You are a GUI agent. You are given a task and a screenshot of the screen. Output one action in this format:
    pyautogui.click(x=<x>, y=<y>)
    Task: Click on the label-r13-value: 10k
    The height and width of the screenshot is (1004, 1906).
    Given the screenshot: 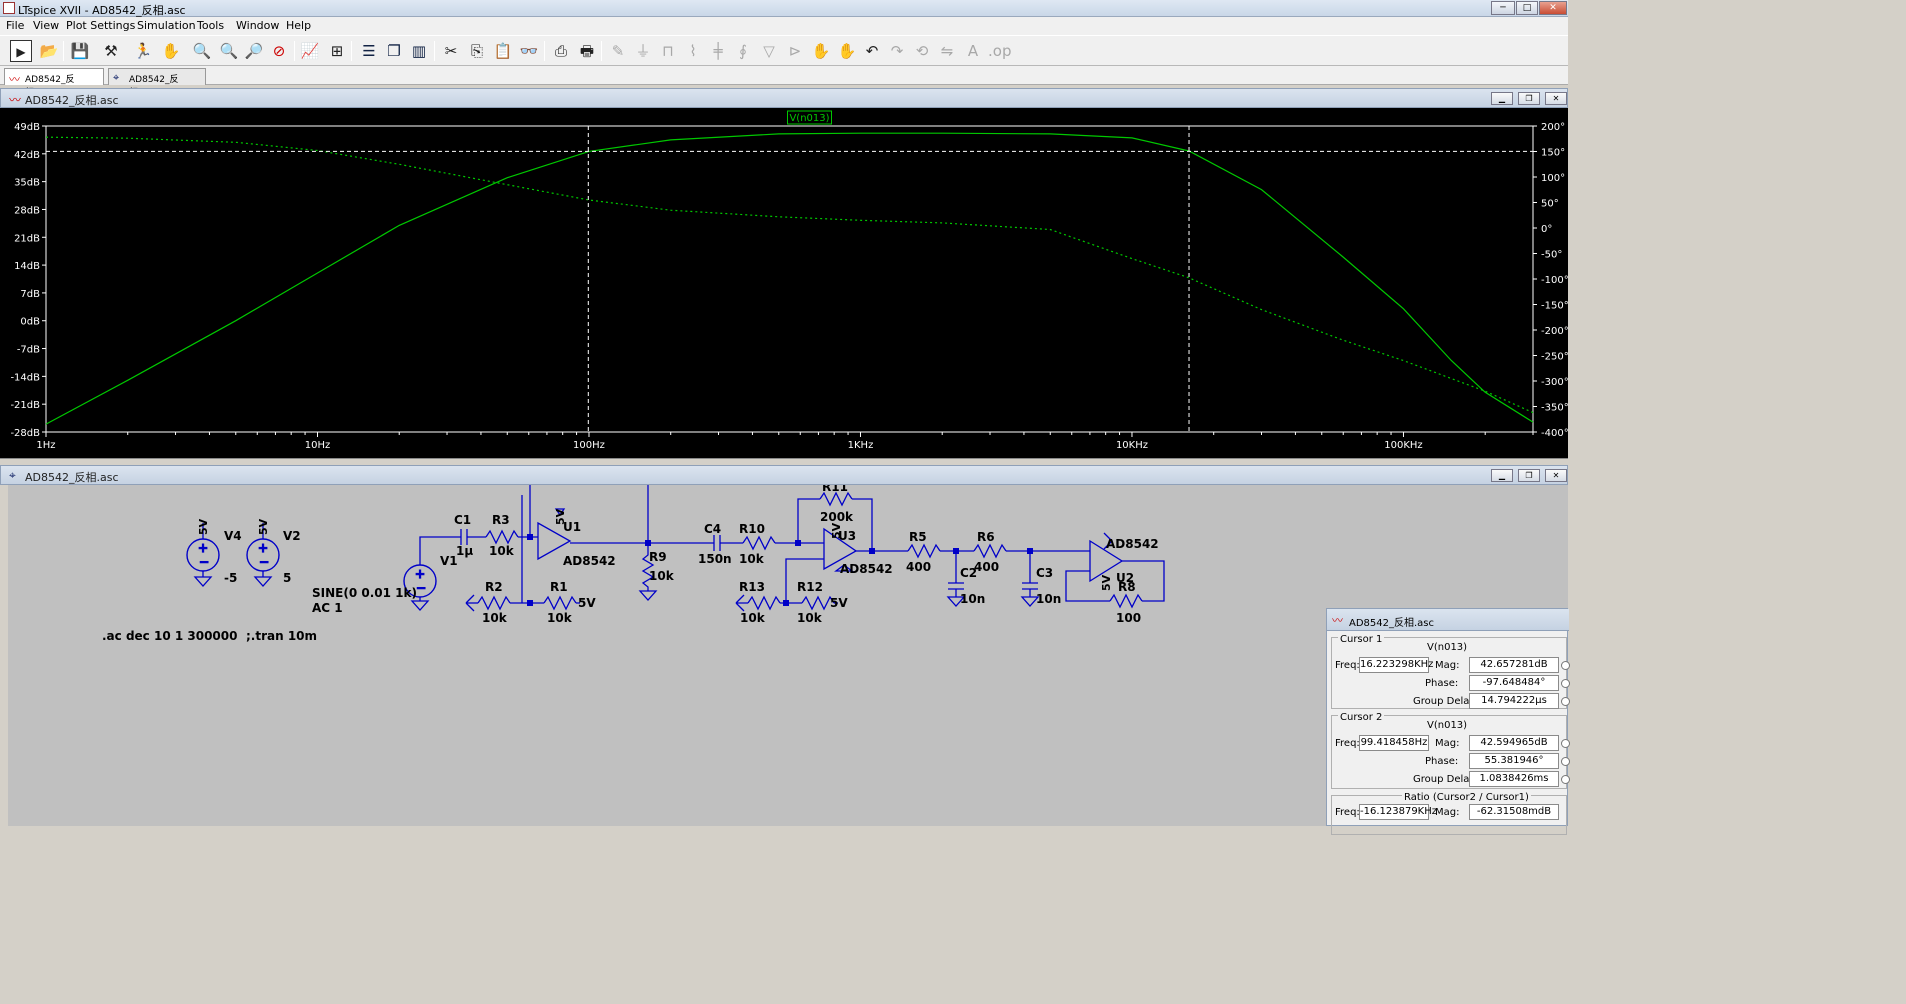 What is the action you would take?
    pyautogui.click(x=753, y=618)
    